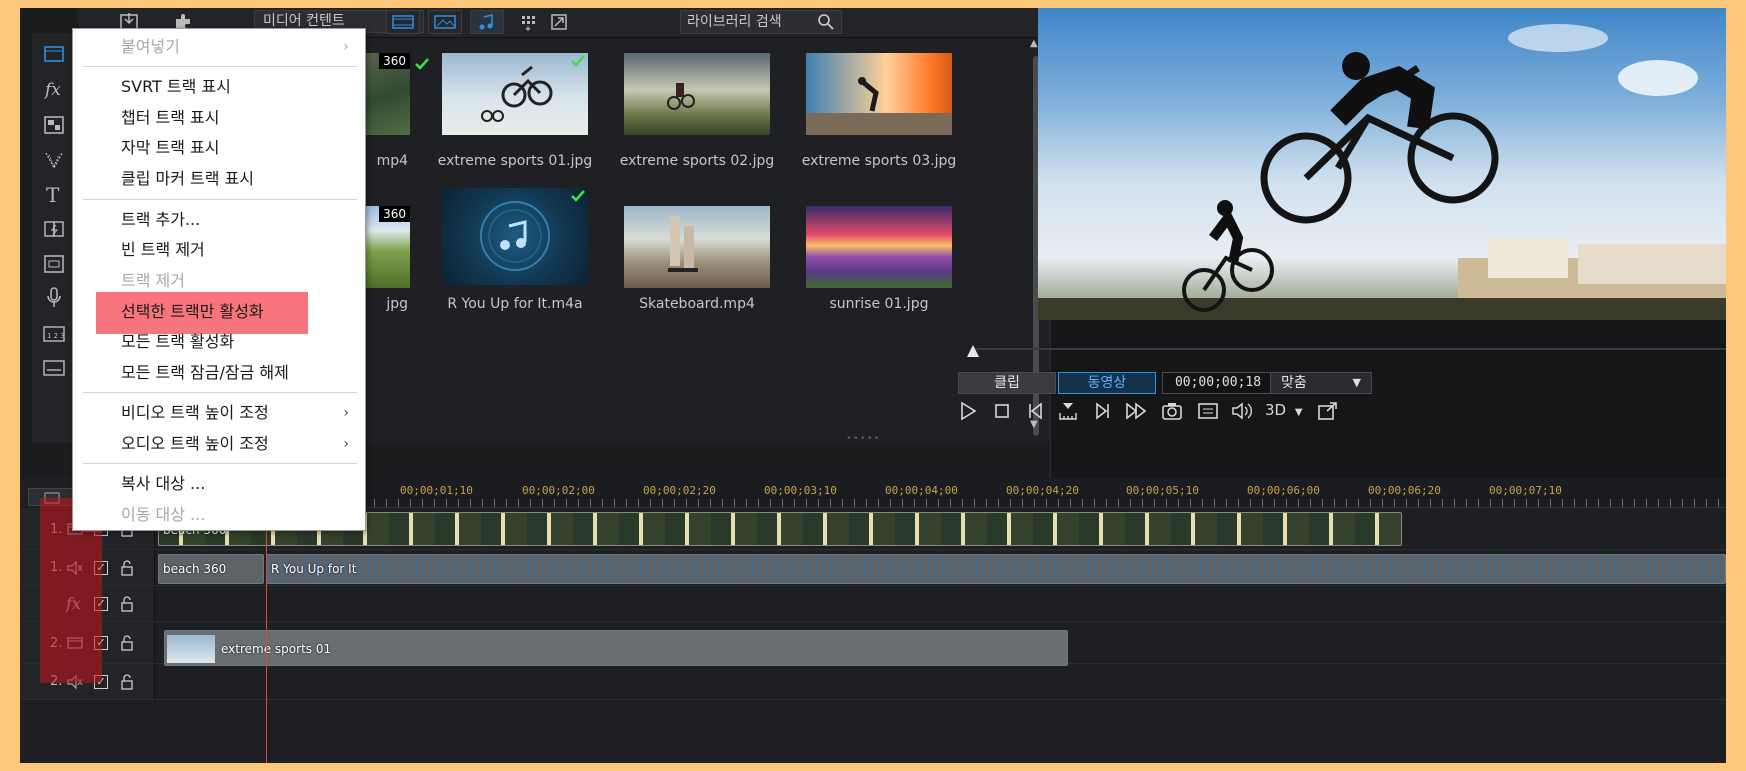 The image size is (1746, 771). Describe the element at coordinates (879, 247) in the screenshot. I see `library-thumb-sunrise` at that location.